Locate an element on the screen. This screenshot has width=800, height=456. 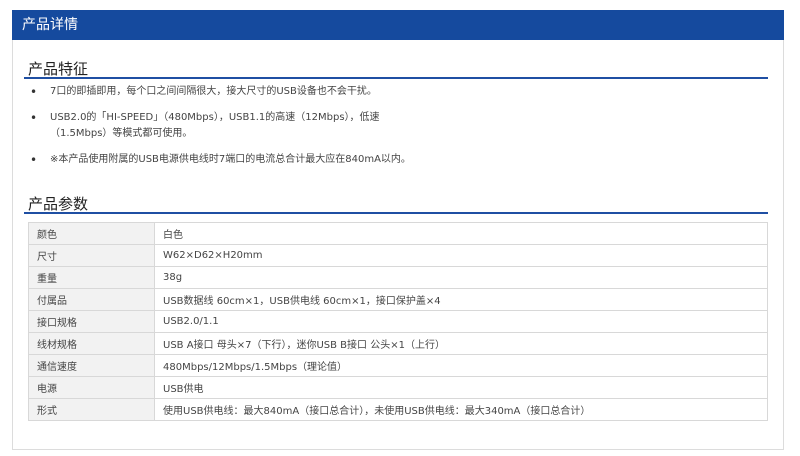
table-row: 尺寸 W62×D62×H20mm is located at coordinates (398, 255).